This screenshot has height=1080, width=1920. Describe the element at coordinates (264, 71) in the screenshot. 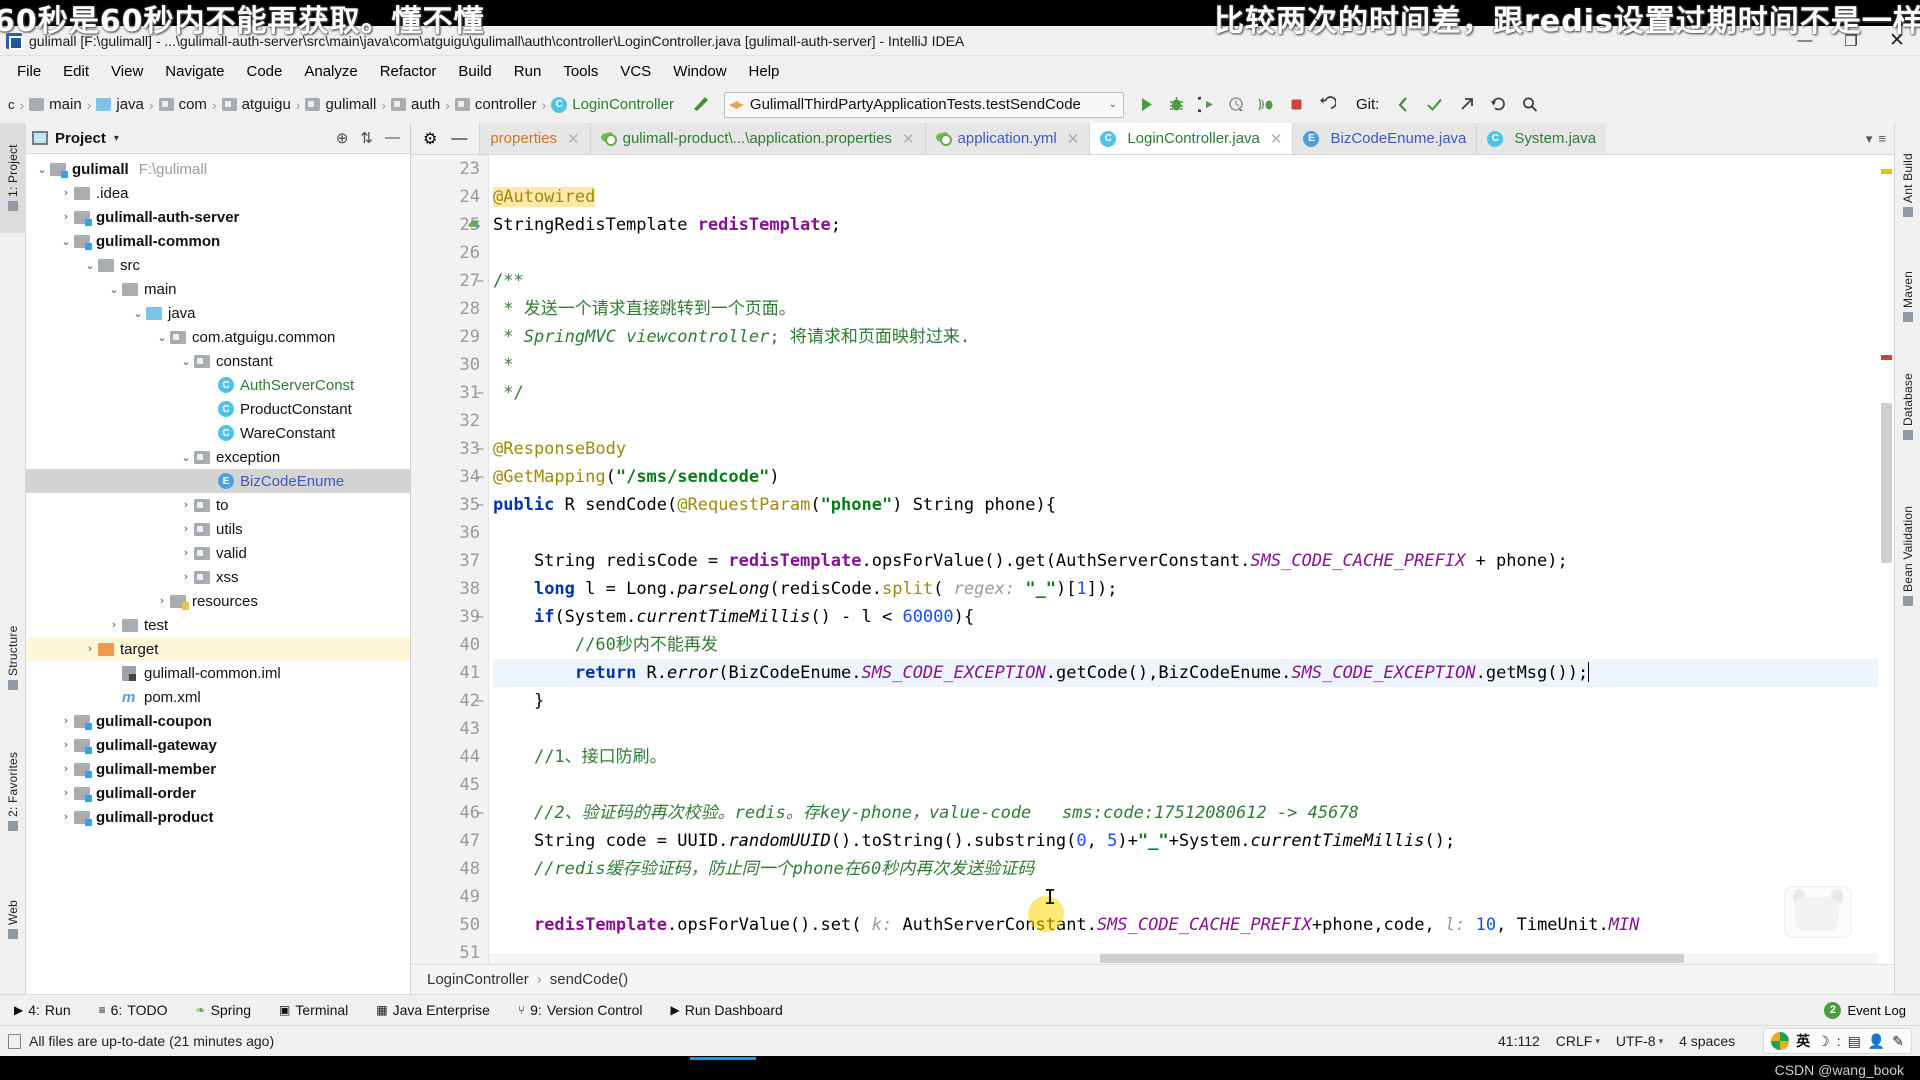

I see `menu-code: Code` at that location.